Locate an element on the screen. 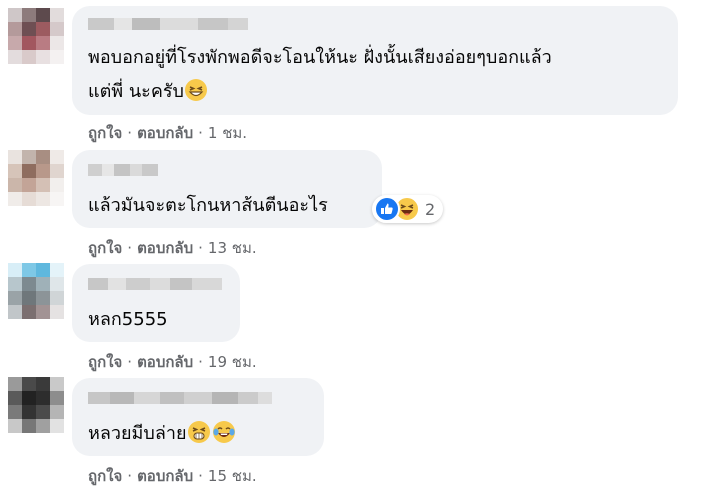 Image resolution: width=706 pixels, height=491 pixels. timestamp: 19 ชม. is located at coordinates (232, 362).